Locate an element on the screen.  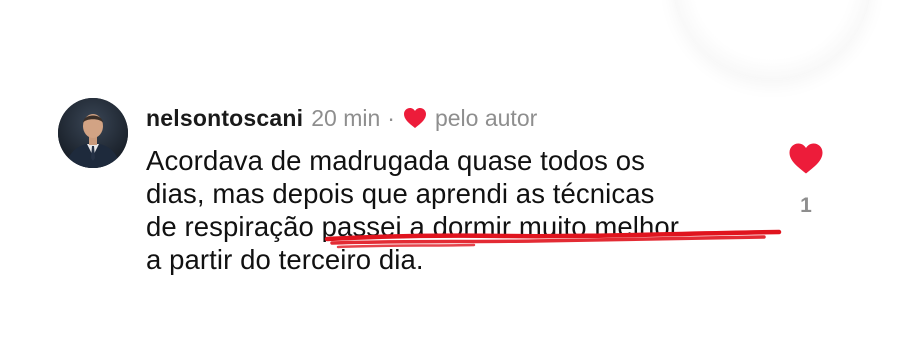
background-corner-shape is located at coordinates (772, 40).